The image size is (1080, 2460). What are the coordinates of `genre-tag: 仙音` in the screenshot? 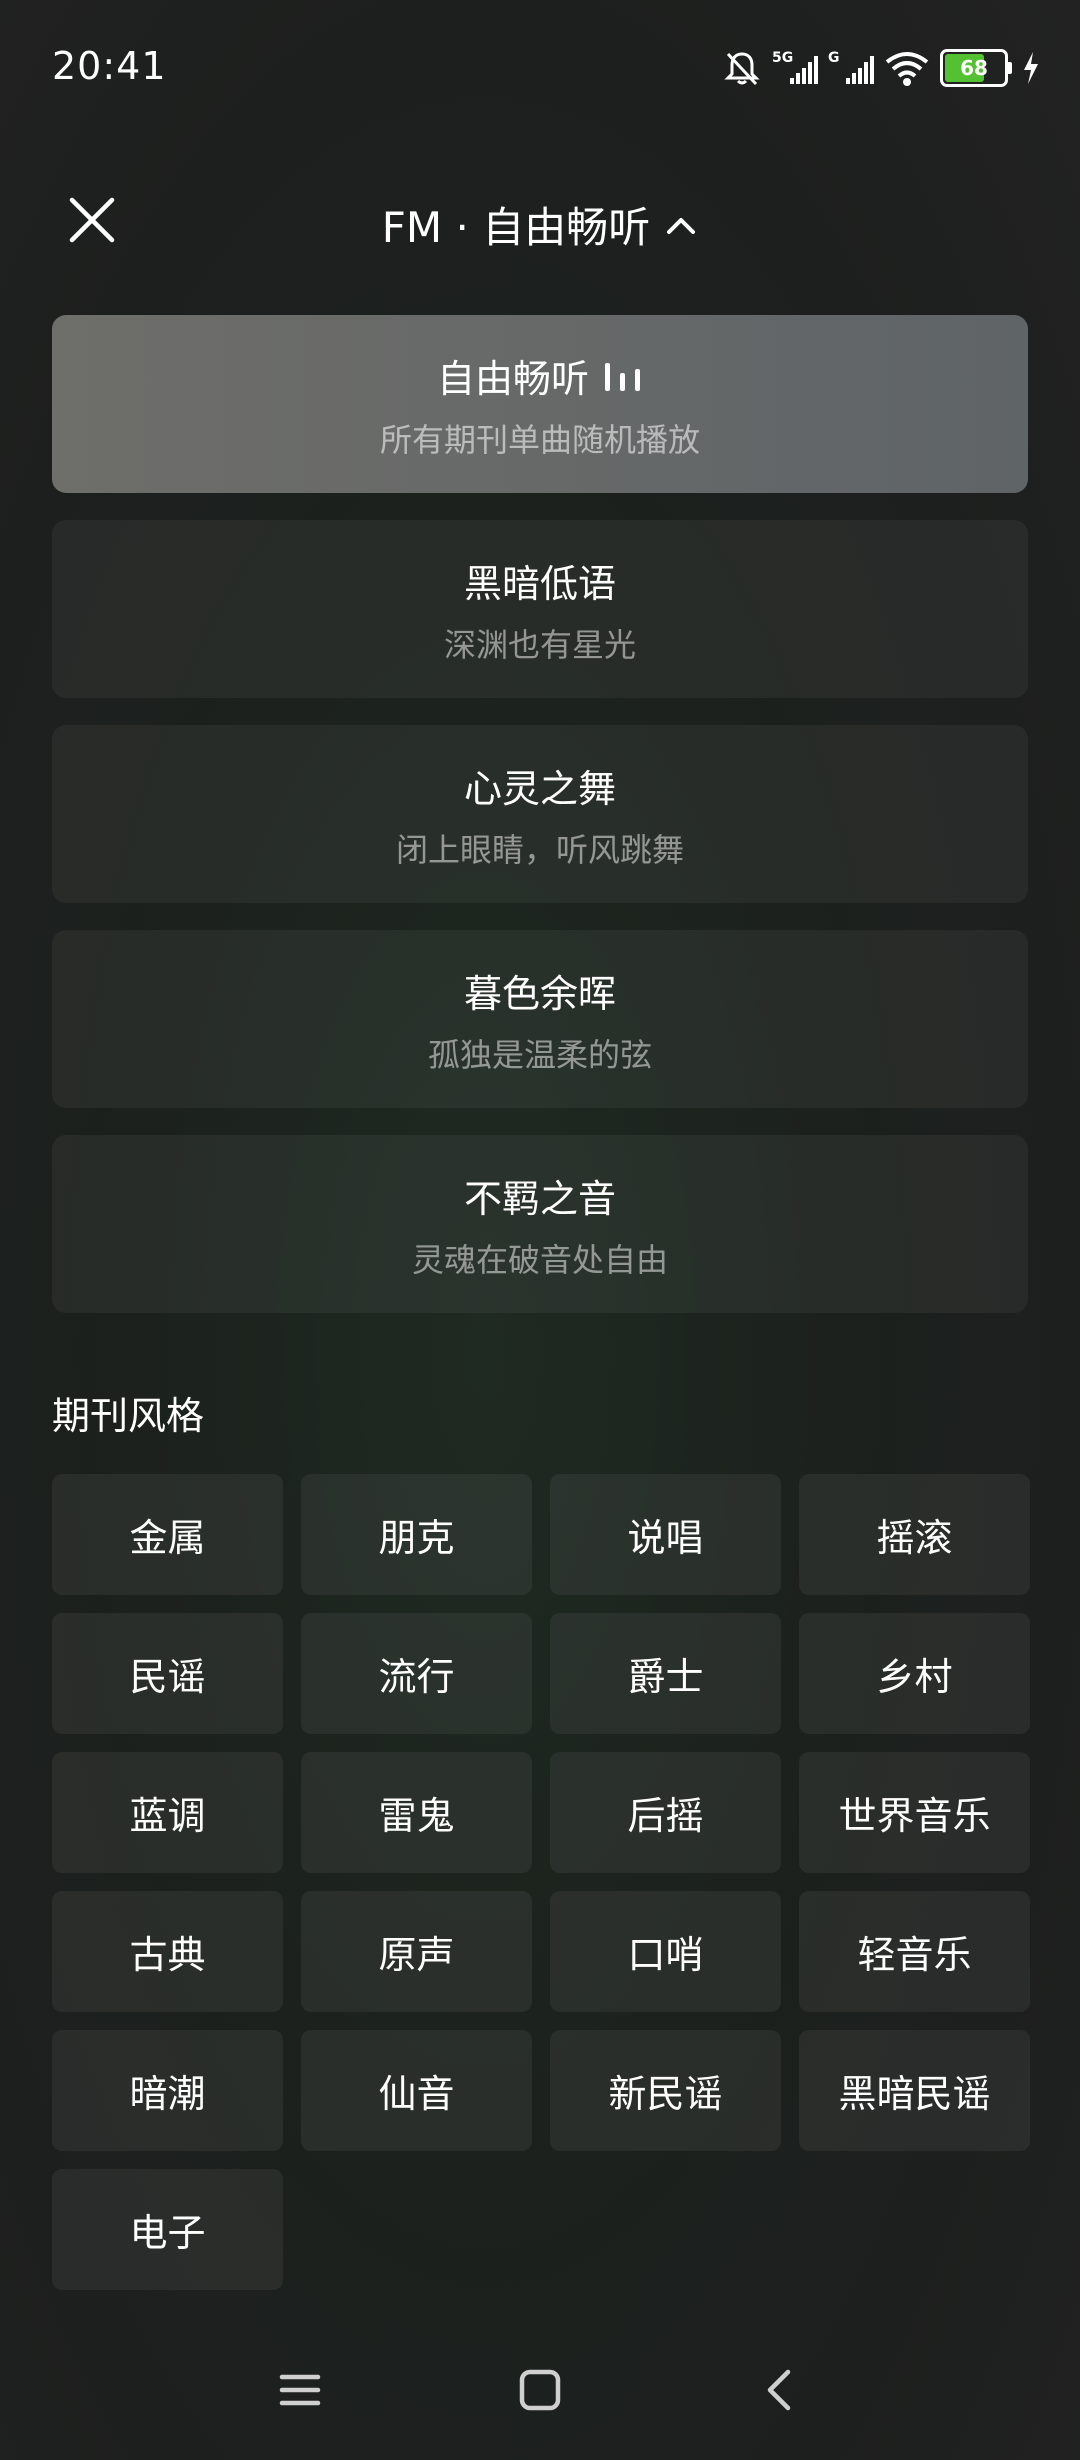 It's located at (416, 2090).